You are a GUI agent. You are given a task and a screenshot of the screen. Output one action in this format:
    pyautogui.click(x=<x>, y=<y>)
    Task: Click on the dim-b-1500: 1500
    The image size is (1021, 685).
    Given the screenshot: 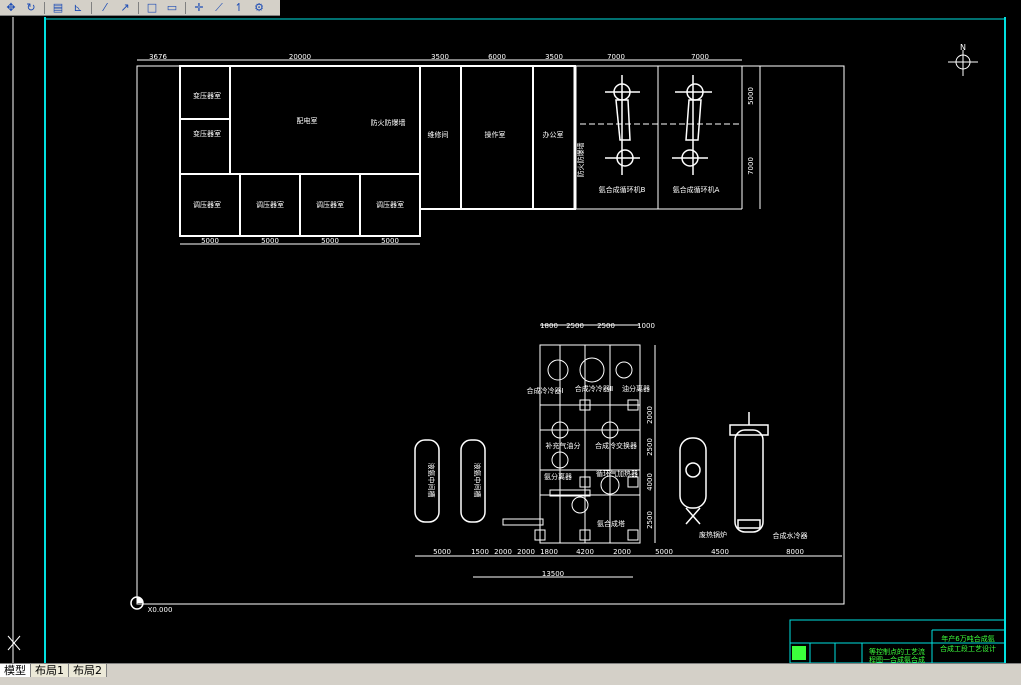 What is the action you would take?
    pyautogui.click(x=480, y=552)
    